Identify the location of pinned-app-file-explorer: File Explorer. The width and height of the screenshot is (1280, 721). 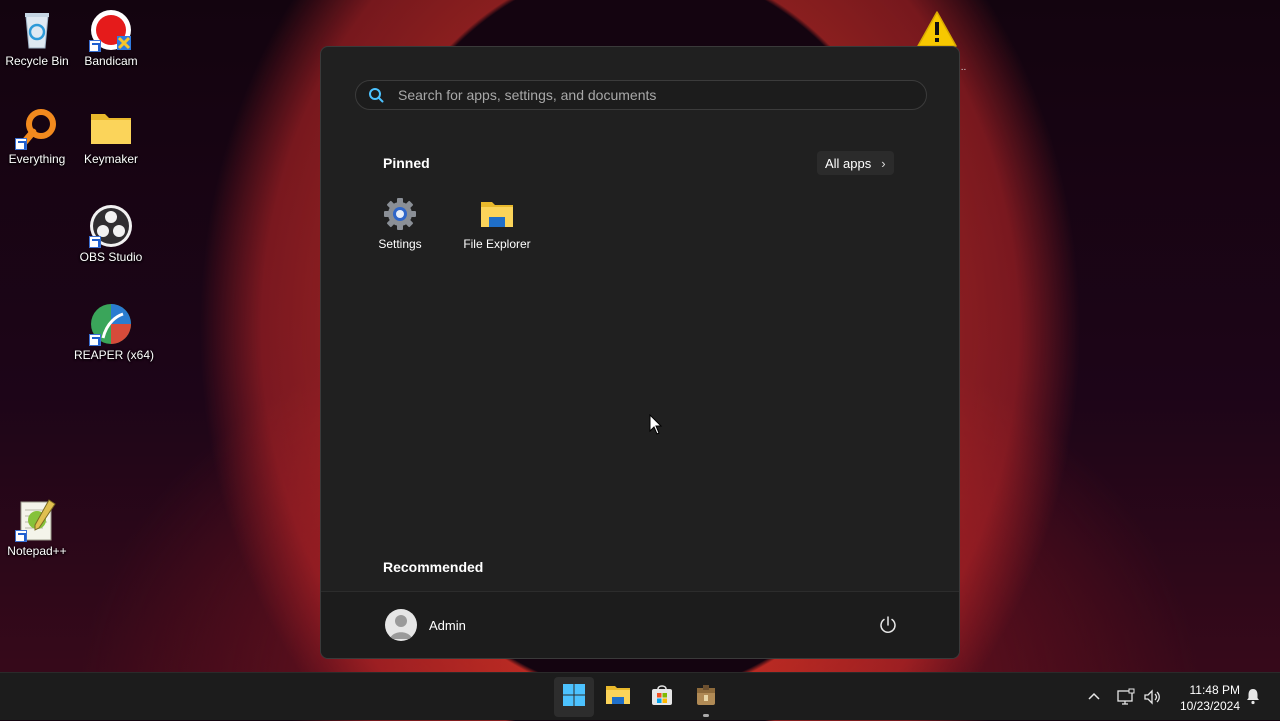
(497, 224).